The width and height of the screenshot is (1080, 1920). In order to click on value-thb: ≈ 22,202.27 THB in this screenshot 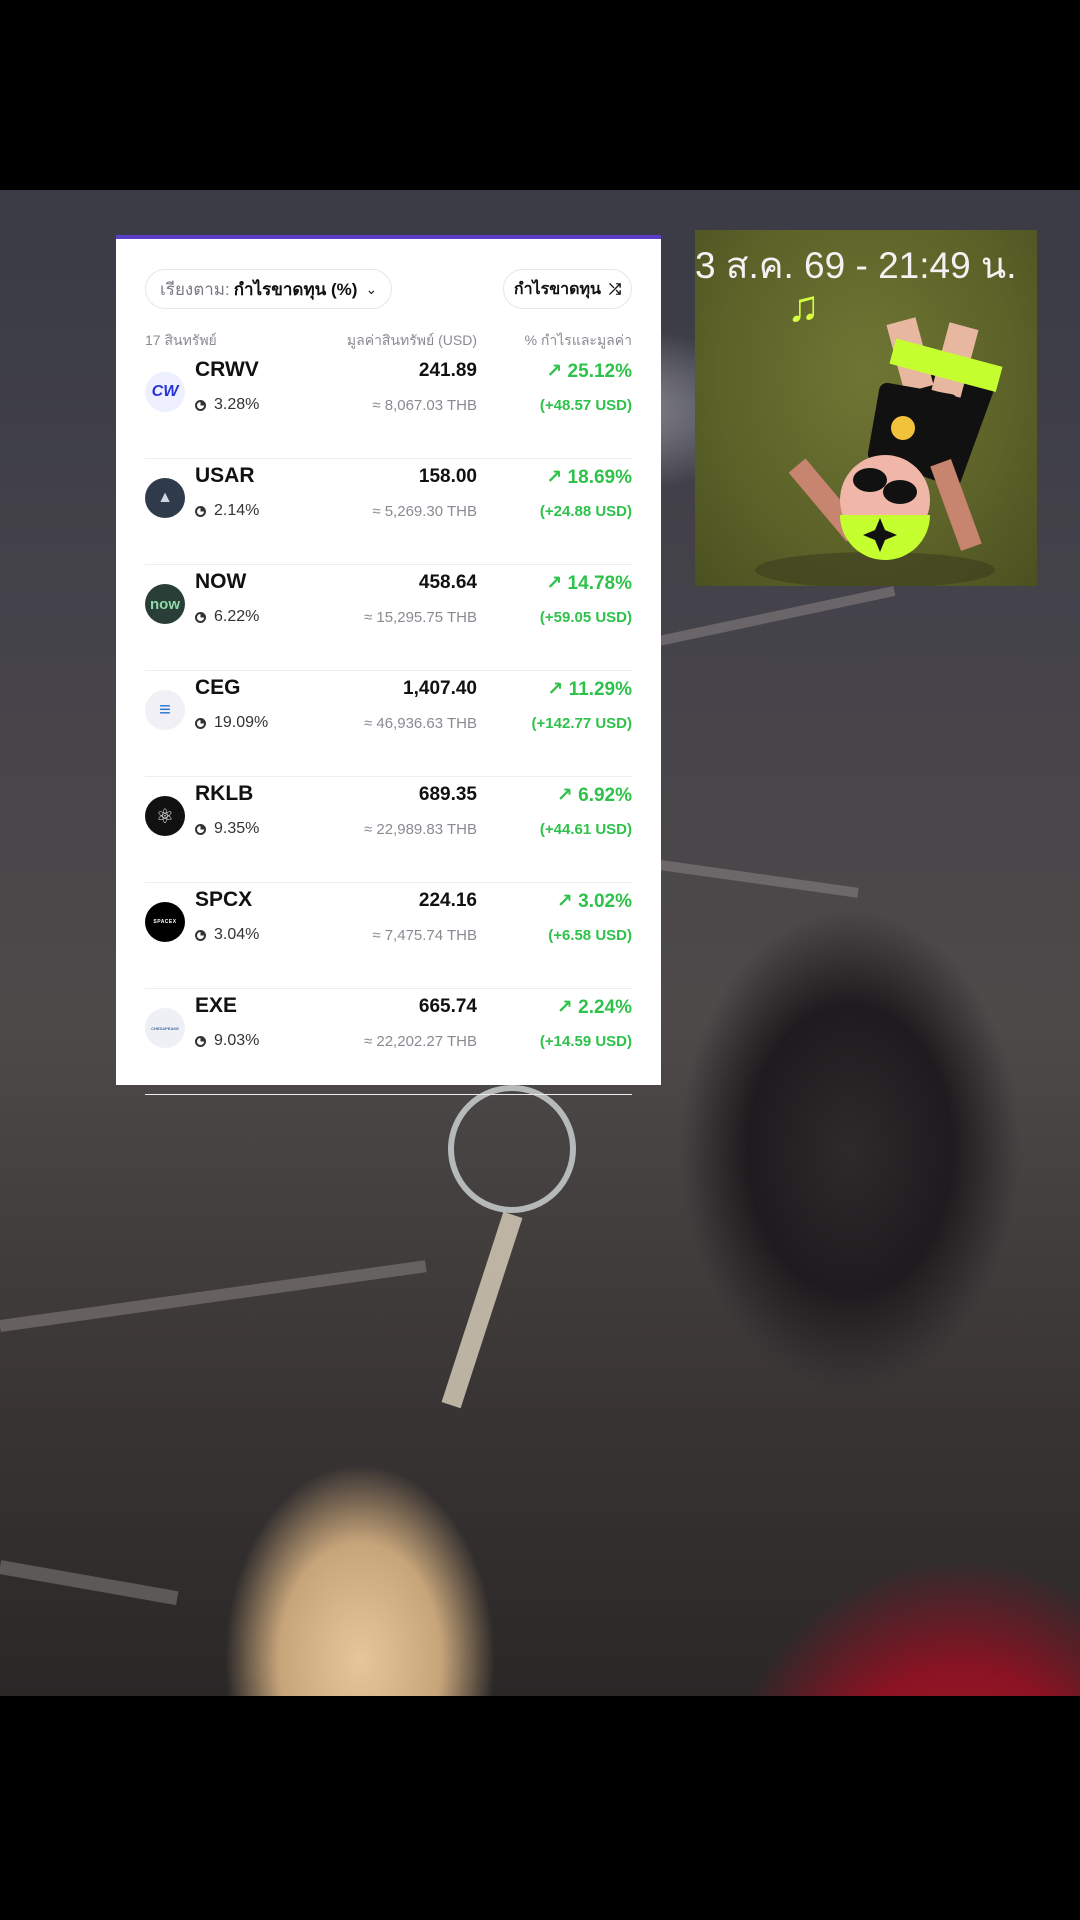, I will do `click(420, 1041)`.